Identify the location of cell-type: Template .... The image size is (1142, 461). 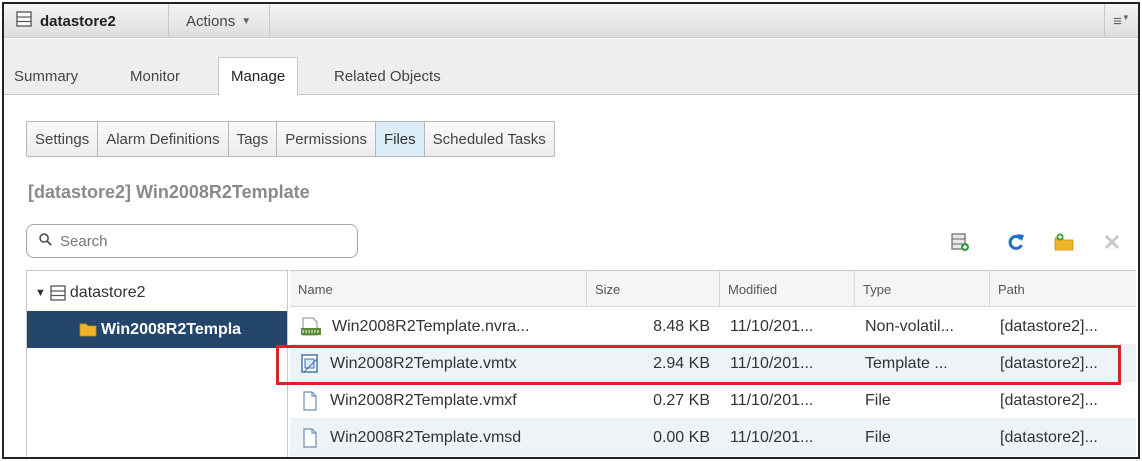
(906, 363).